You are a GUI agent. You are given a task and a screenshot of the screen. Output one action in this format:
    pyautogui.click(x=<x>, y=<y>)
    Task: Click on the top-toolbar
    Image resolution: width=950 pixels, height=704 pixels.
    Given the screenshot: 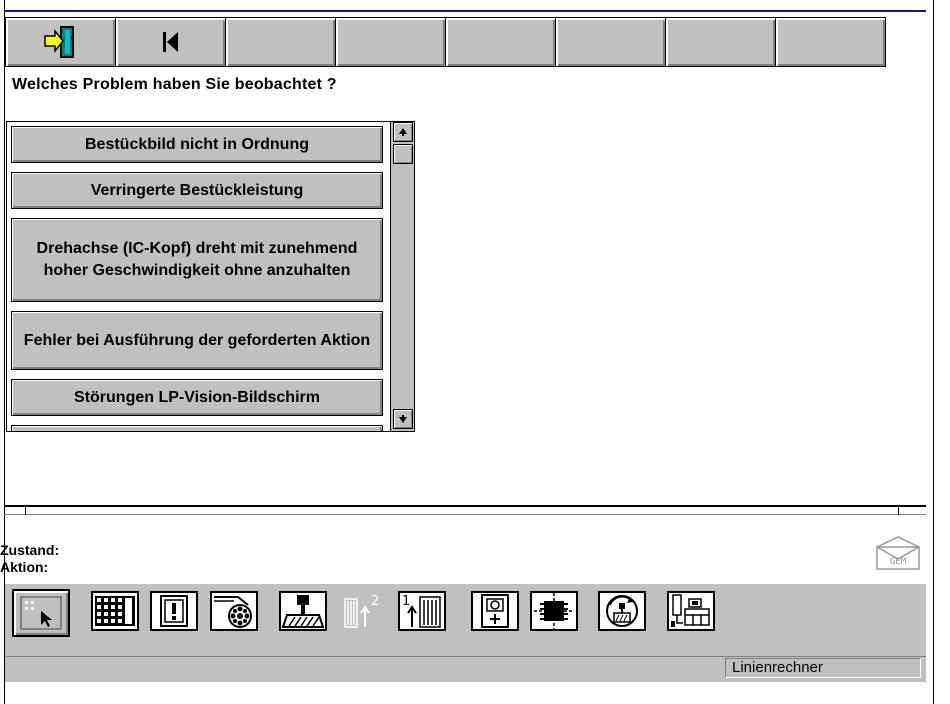 What is the action you would take?
    pyautogui.click(x=445, y=42)
    